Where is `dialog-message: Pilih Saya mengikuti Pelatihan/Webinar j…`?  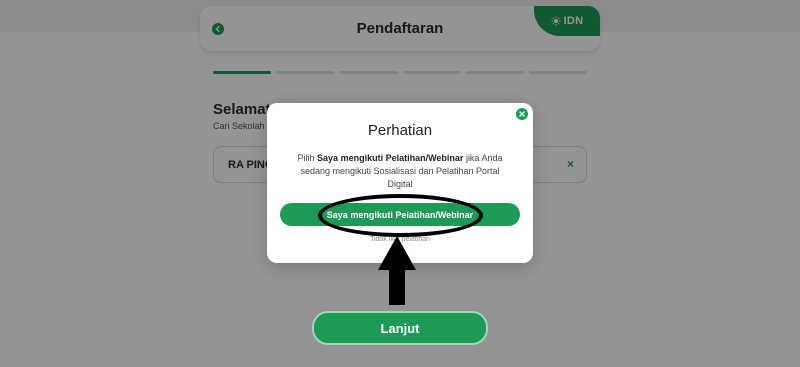 dialog-message: Pilih Saya mengikuti Pelatihan/Webinar j… is located at coordinates (400, 171).